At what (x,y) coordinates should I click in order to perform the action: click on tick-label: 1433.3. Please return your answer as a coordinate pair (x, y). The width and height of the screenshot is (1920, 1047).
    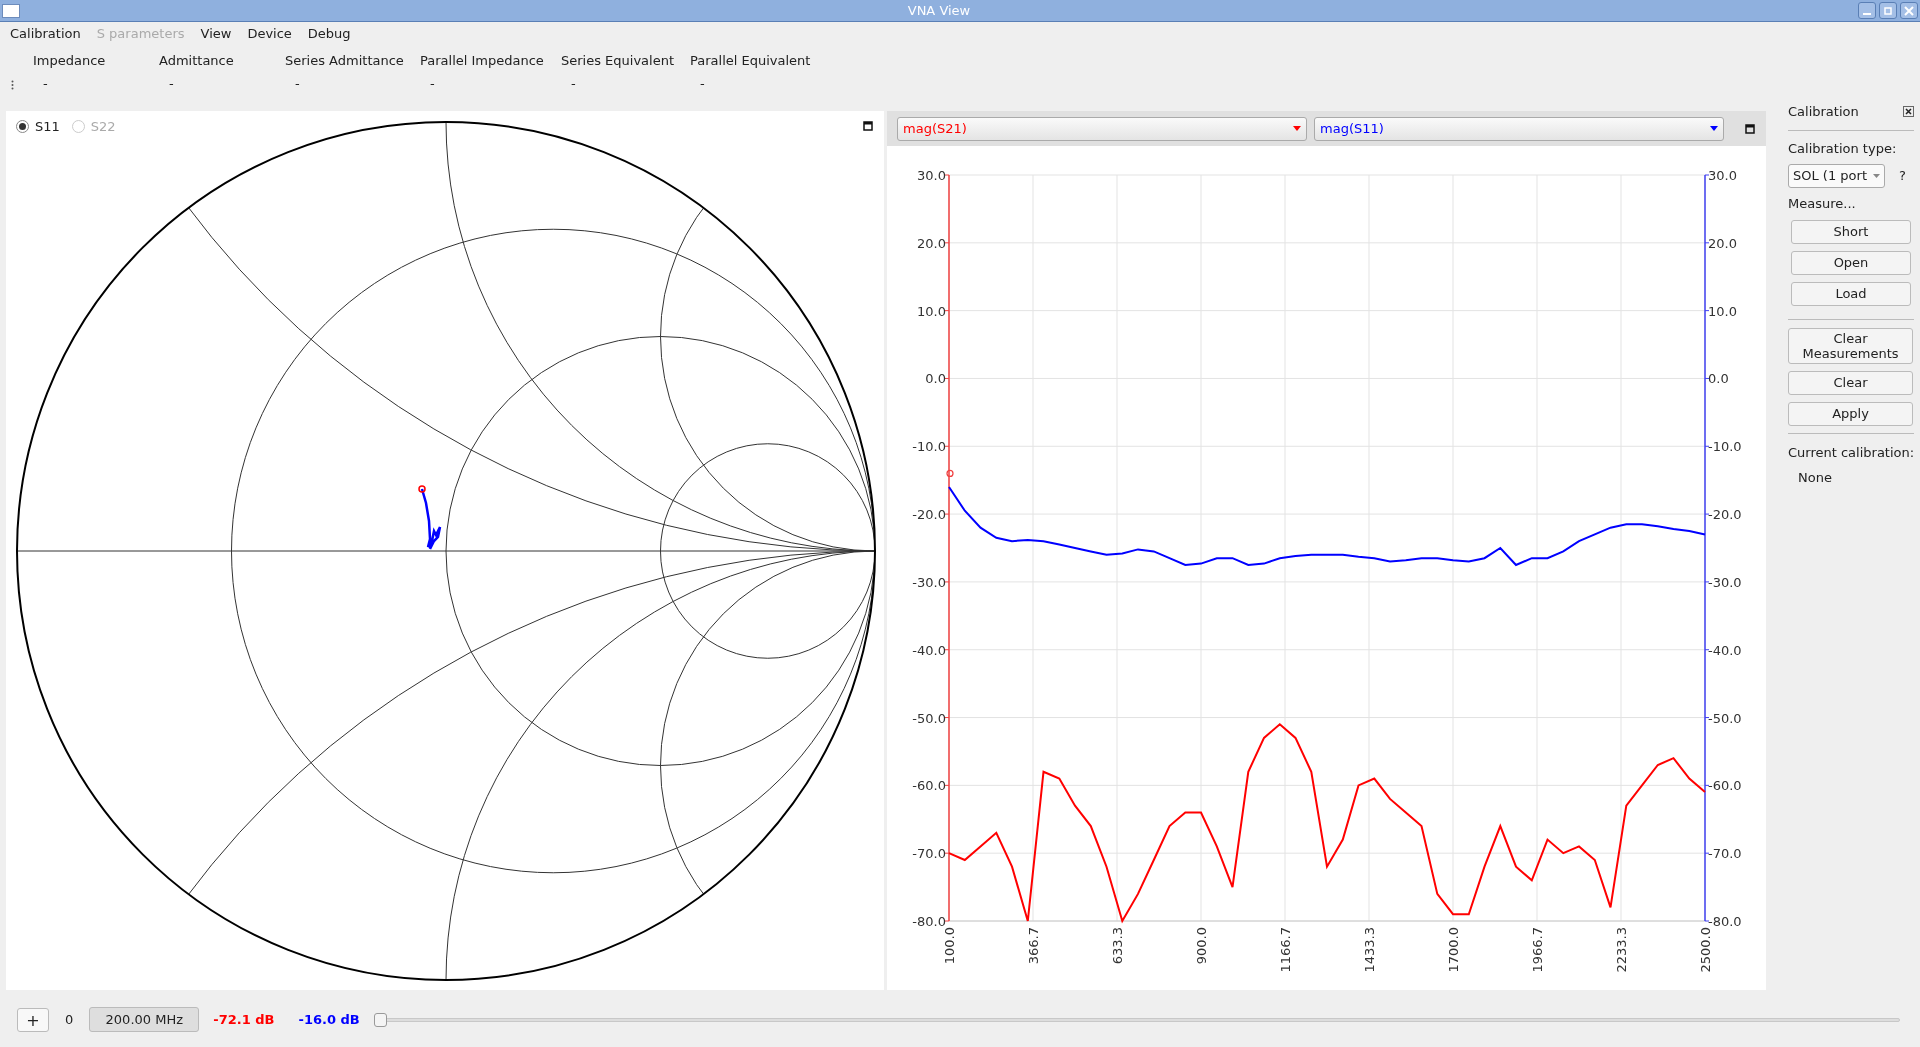
    Looking at the image, I should click on (1369, 950).